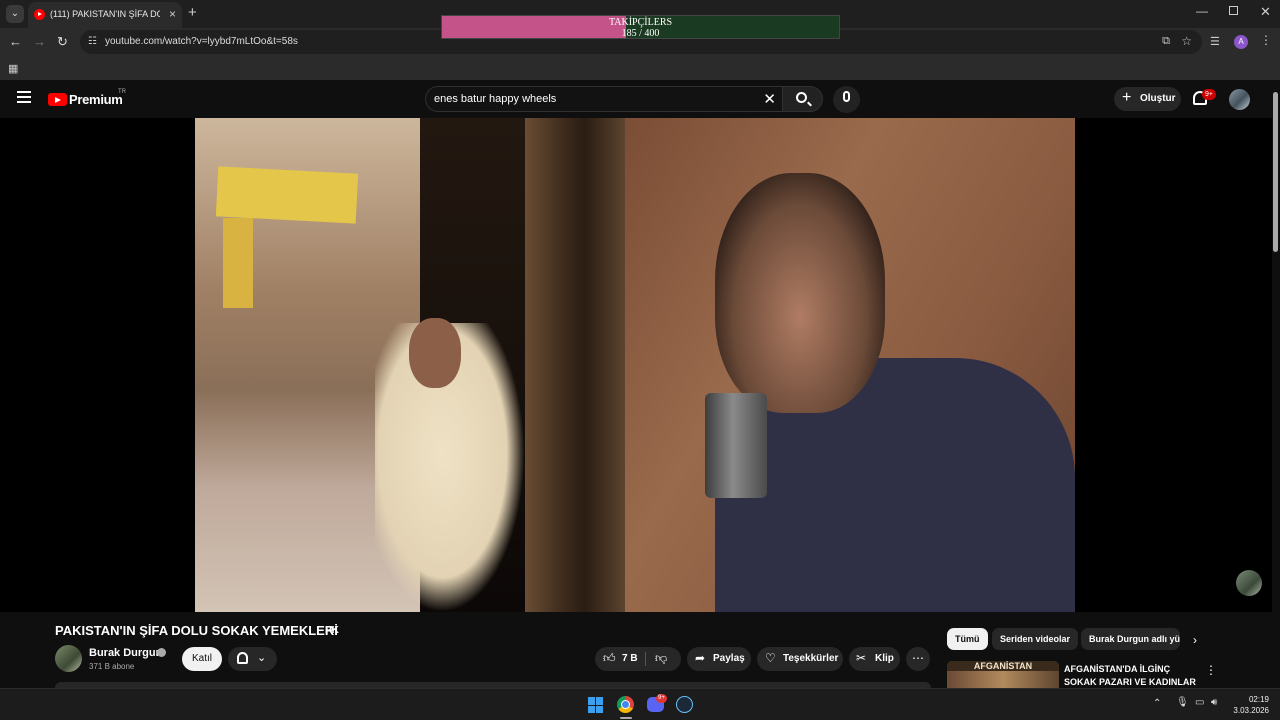  What do you see at coordinates (62, 42) in the screenshot?
I see `reload-icon: ↻` at bounding box center [62, 42].